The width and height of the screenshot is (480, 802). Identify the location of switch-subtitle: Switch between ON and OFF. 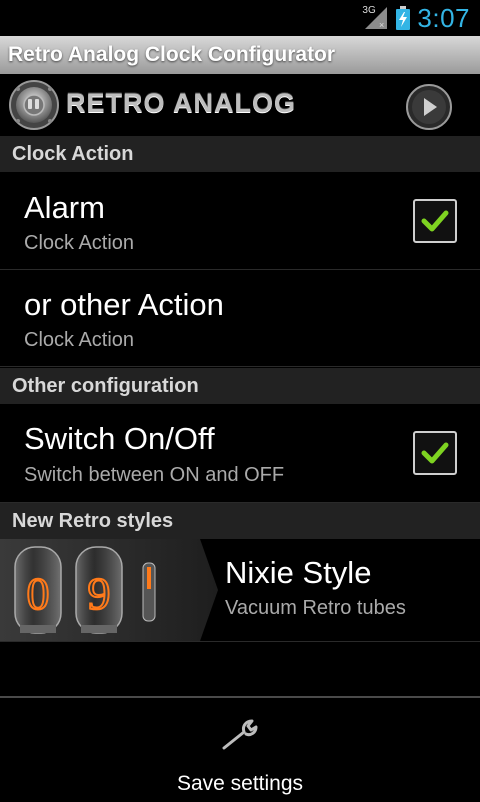
(154, 475).